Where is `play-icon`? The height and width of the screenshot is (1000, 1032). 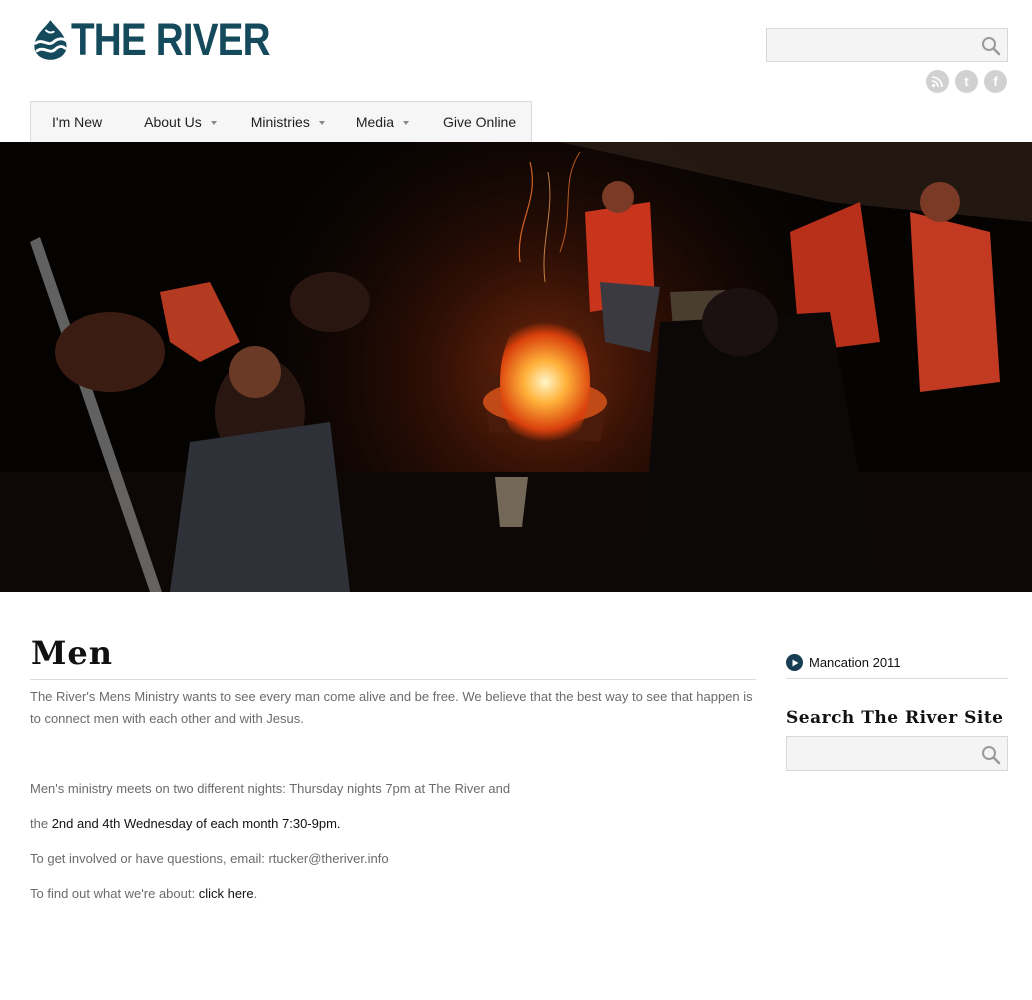 play-icon is located at coordinates (794, 662).